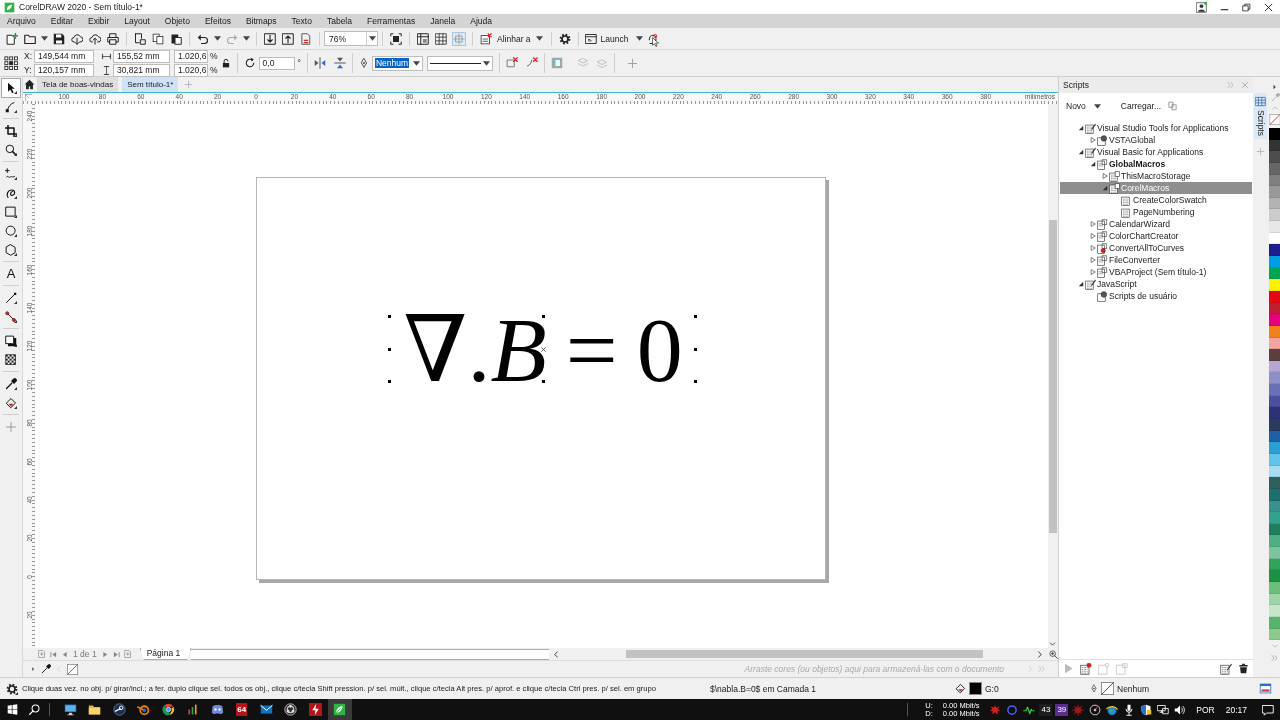 Image resolution: width=1280 pixels, height=720 pixels. Describe the element at coordinates (12, 38) in the screenshot. I see `new-document-icon` at that location.